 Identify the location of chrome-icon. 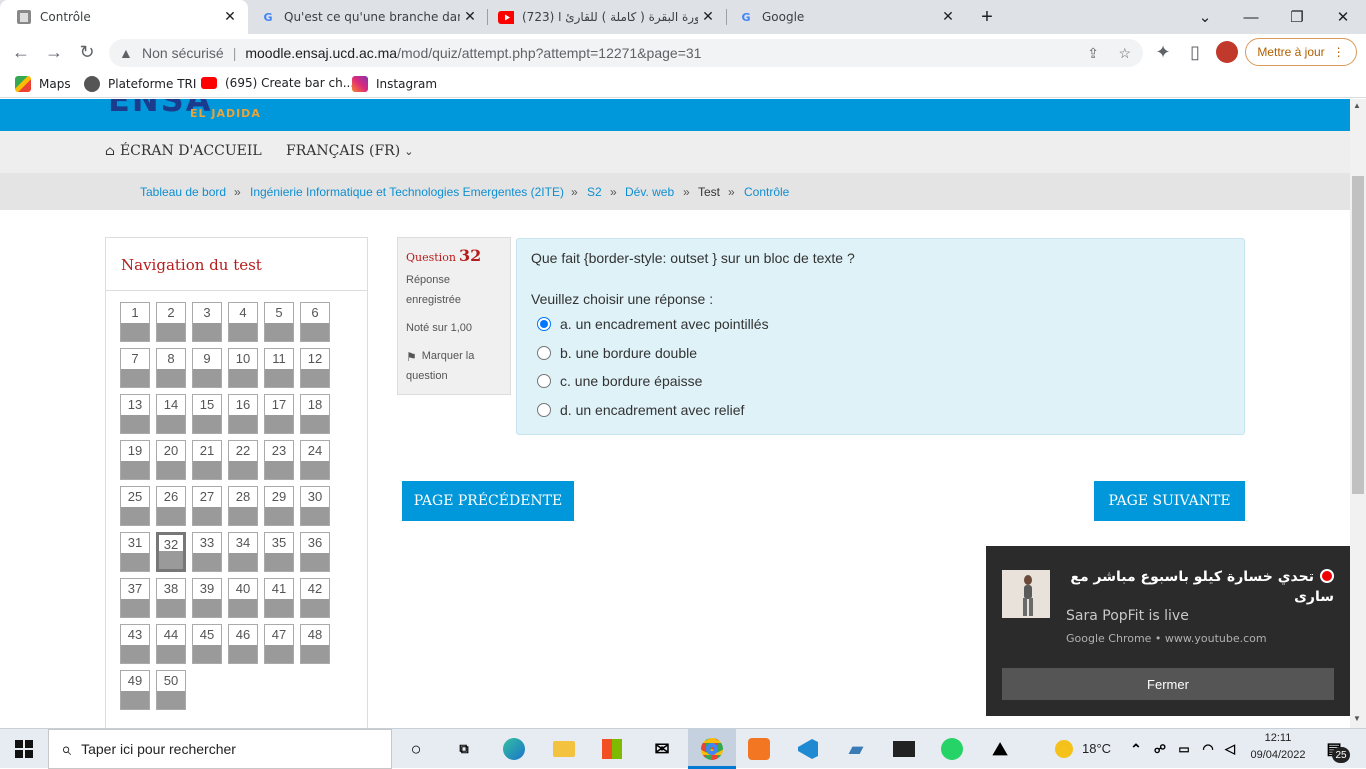
(712, 749).